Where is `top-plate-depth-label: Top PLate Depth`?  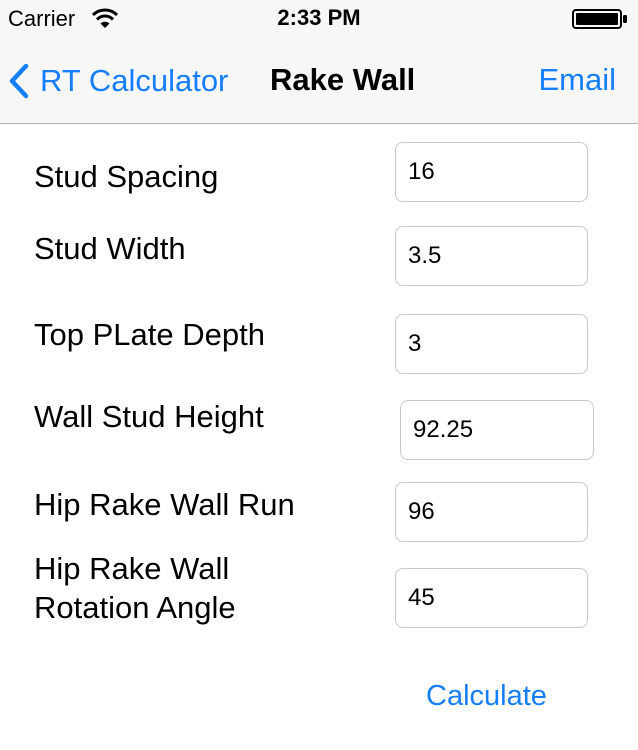 top-plate-depth-label: Top PLate Depth is located at coordinates (149, 334).